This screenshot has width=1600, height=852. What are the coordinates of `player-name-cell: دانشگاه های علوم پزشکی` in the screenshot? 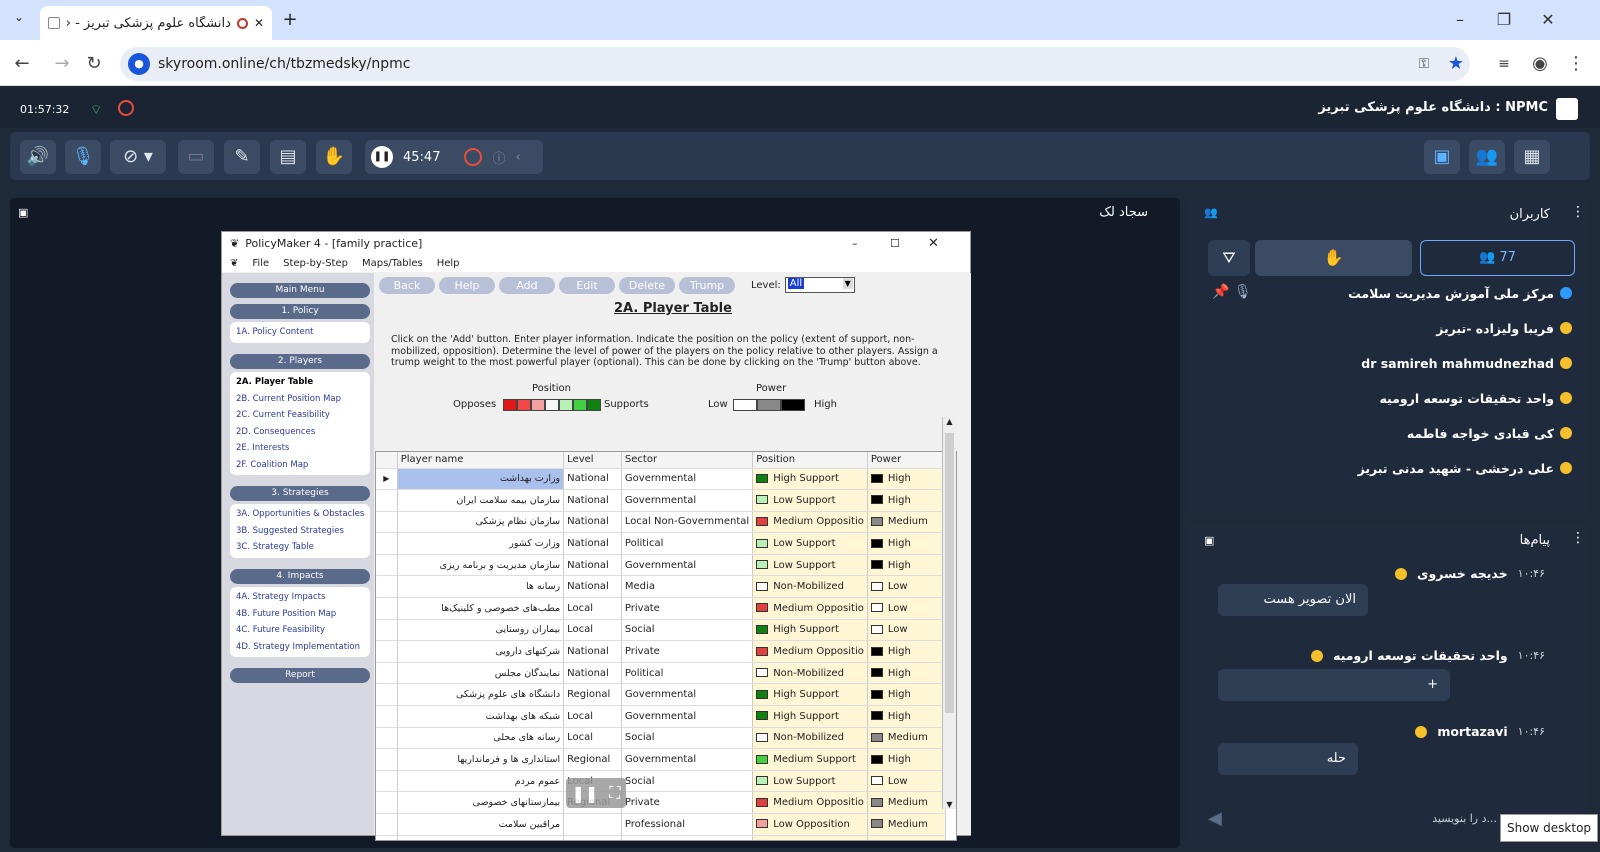 It's located at (481, 695).